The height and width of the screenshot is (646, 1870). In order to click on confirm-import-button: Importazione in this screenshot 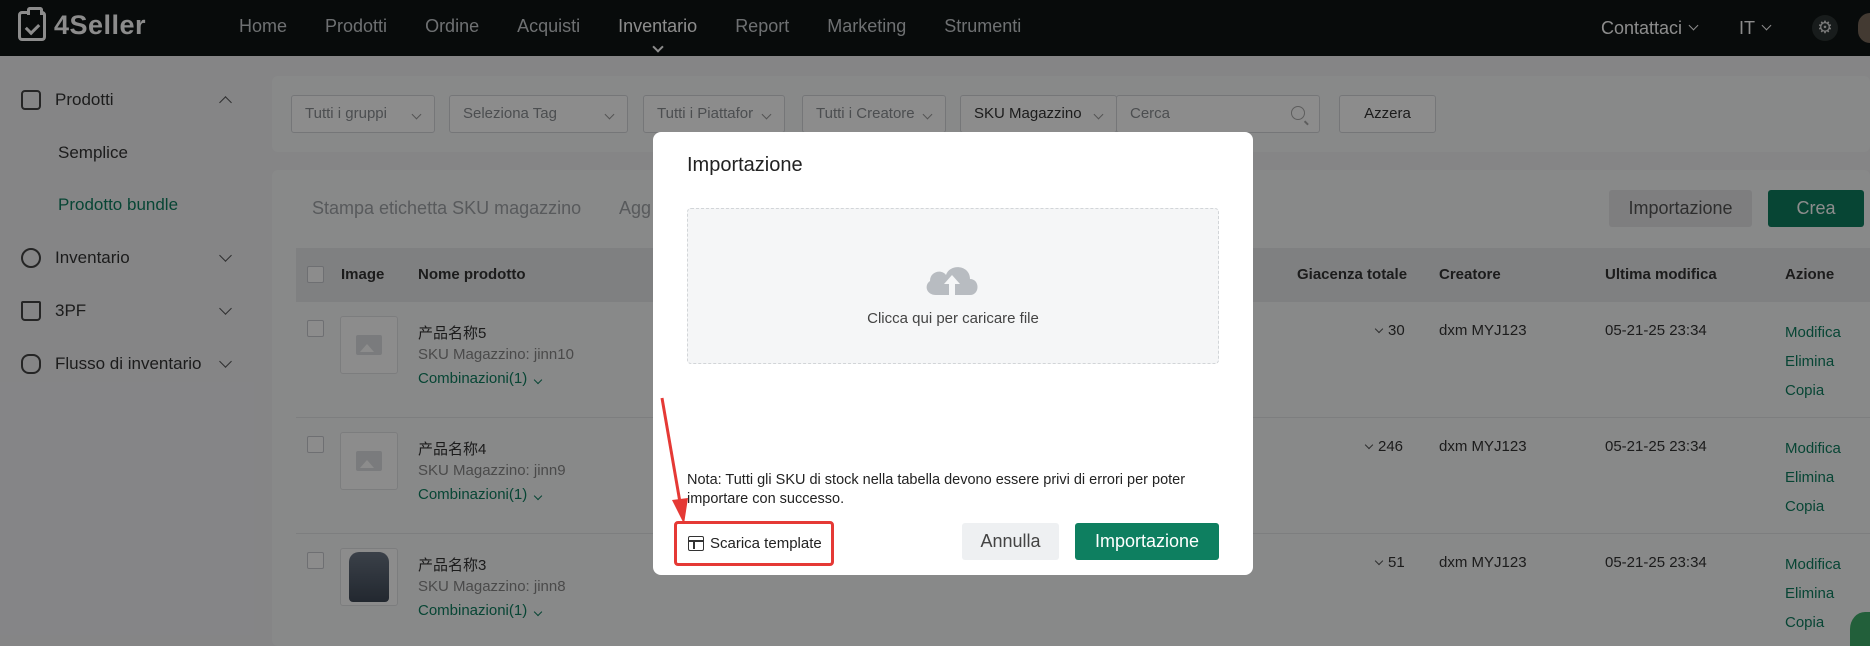, I will do `click(1147, 541)`.